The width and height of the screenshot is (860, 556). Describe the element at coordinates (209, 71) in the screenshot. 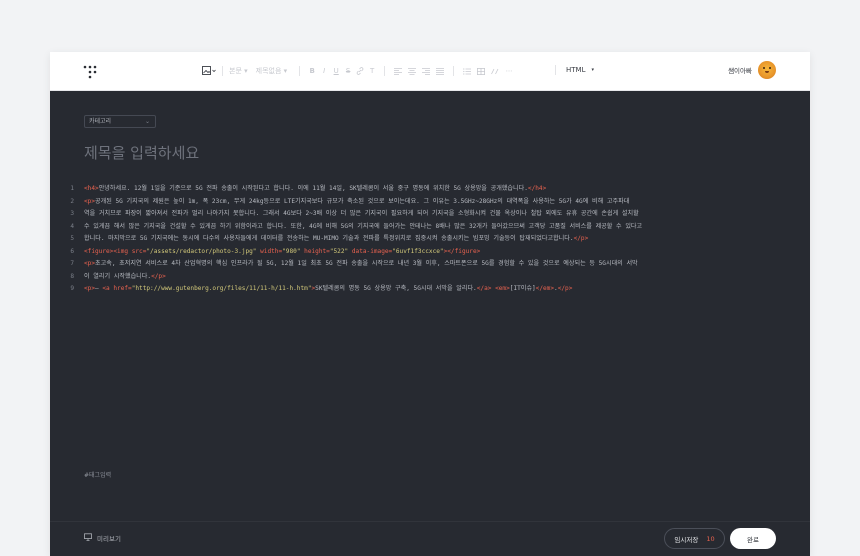

I see `image-insert-icon` at that location.